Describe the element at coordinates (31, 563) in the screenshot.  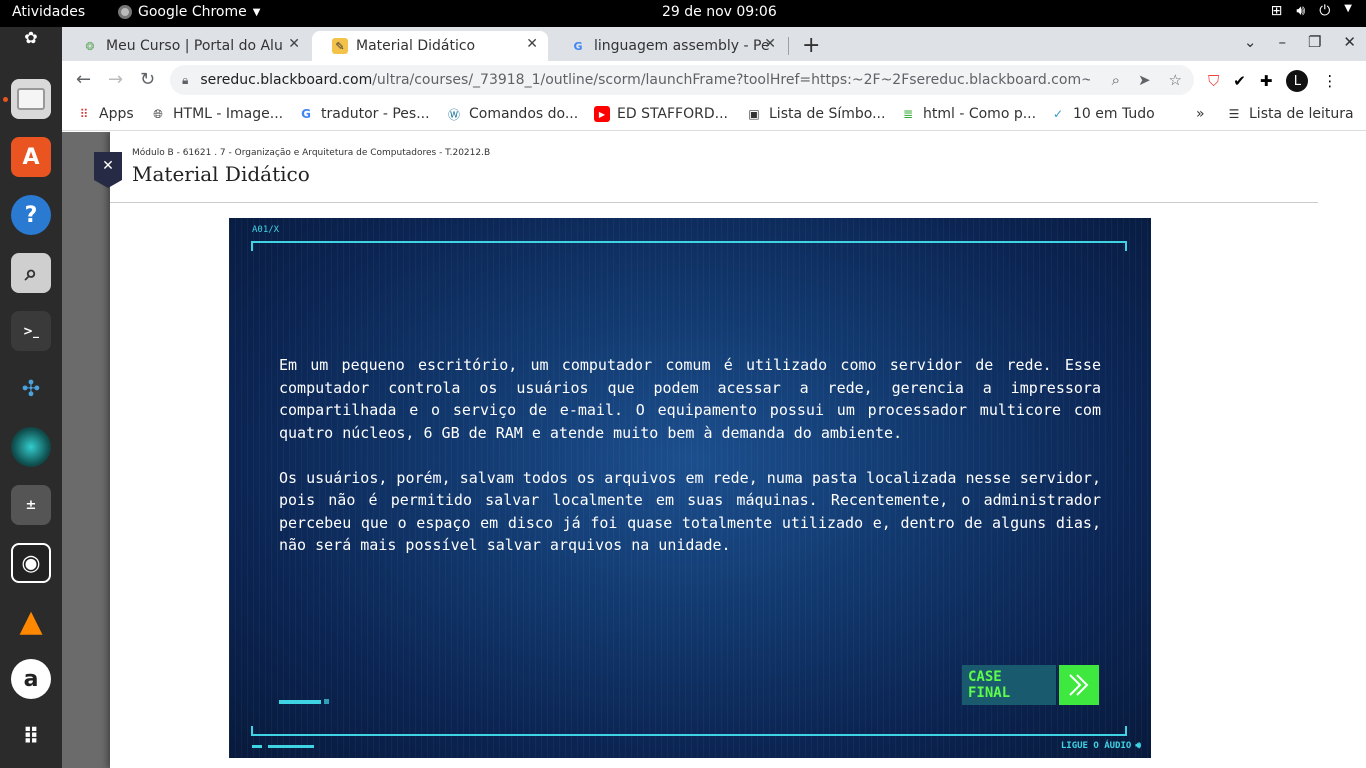
I see `camera-icon: ◉` at that location.